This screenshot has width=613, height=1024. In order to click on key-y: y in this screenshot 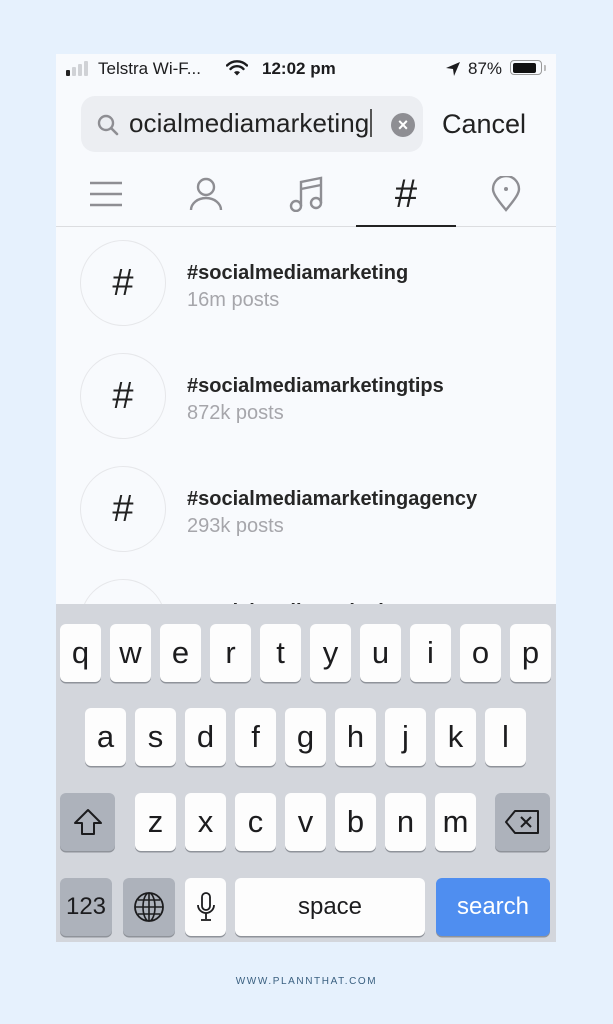, I will do `click(330, 653)`.